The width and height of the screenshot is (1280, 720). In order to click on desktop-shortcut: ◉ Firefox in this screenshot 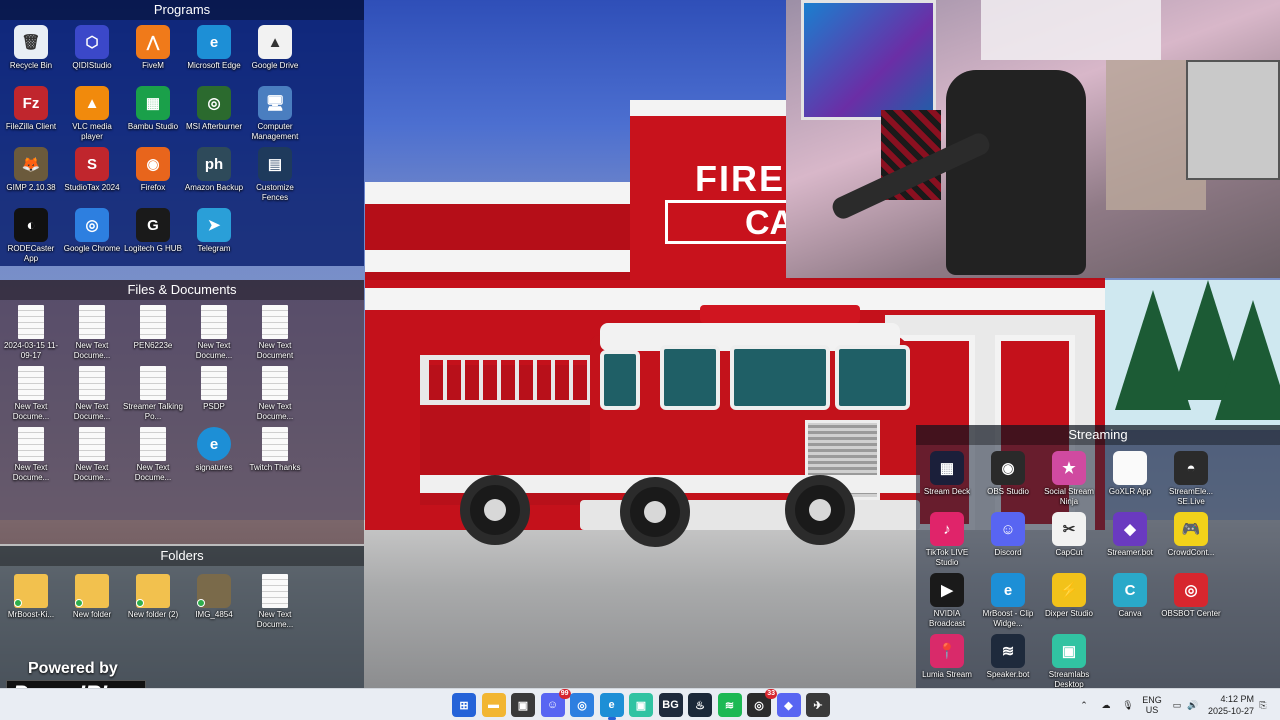, I will do `click(153, 174)`.